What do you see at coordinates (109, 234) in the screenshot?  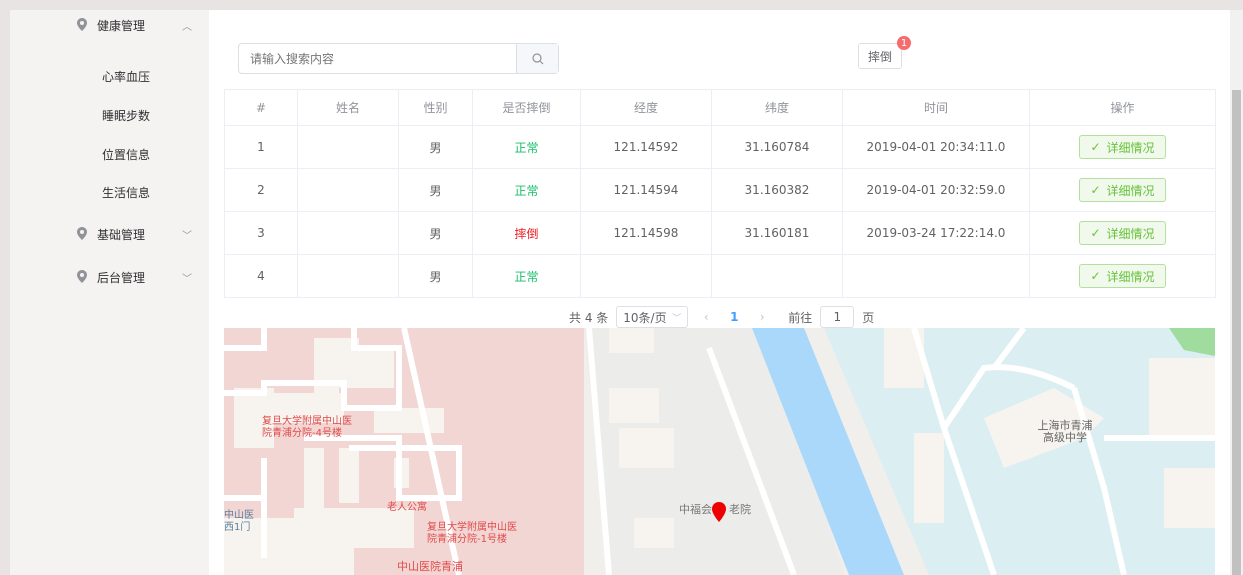 I see `menu-basic: 基础管理 ﹀` at bounding box center [109, 234].